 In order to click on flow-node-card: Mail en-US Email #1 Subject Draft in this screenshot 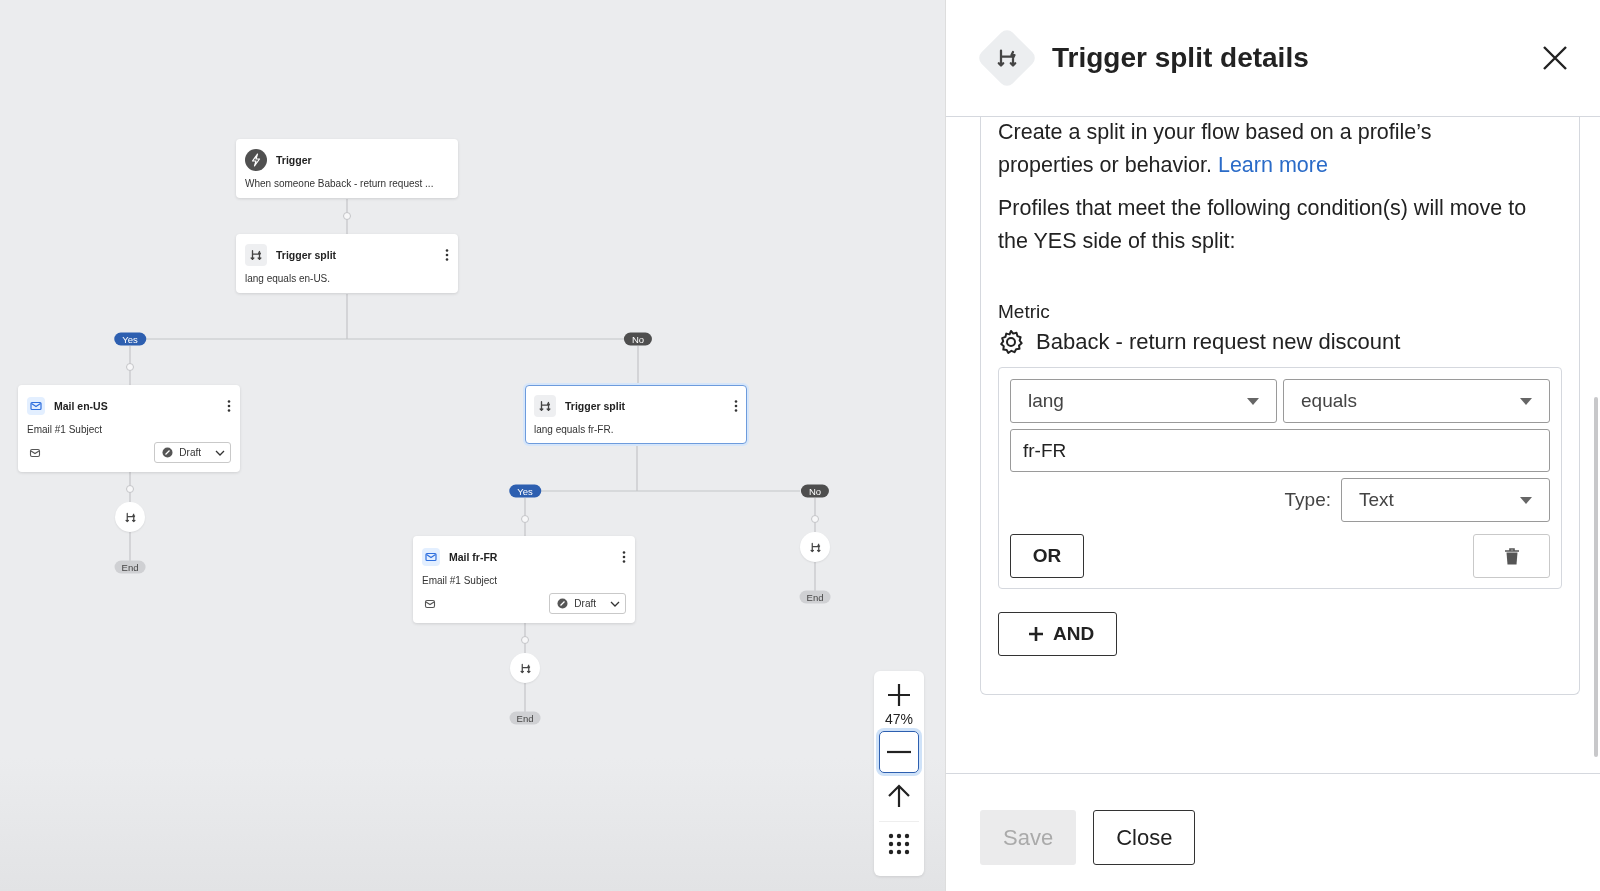, I will do `click(129, 428)`.